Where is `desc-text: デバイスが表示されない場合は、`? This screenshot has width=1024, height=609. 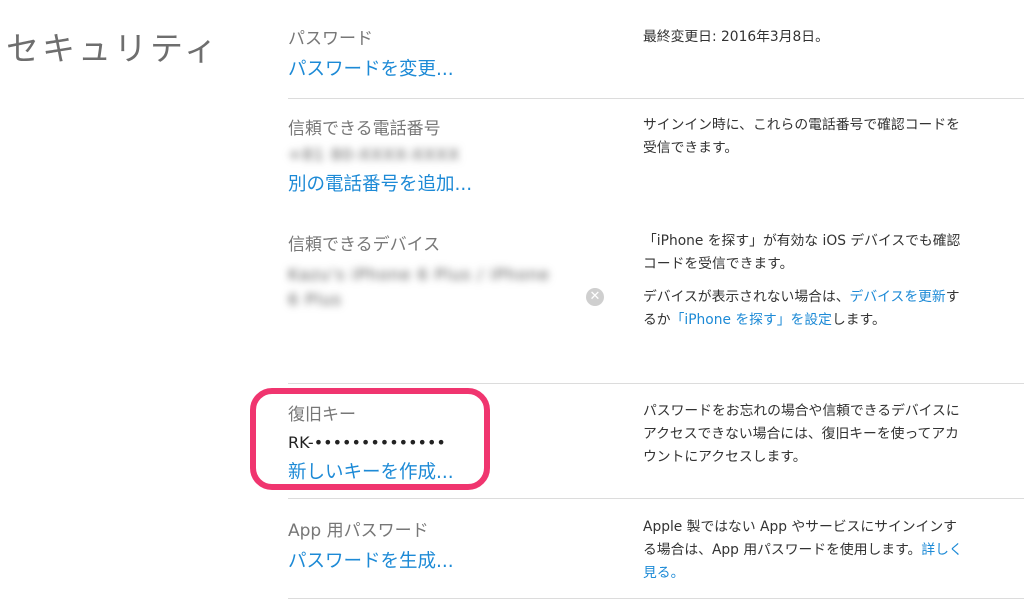 desc-text: デバイスが表示されない場合は、 is located at coordinates (746, 297).